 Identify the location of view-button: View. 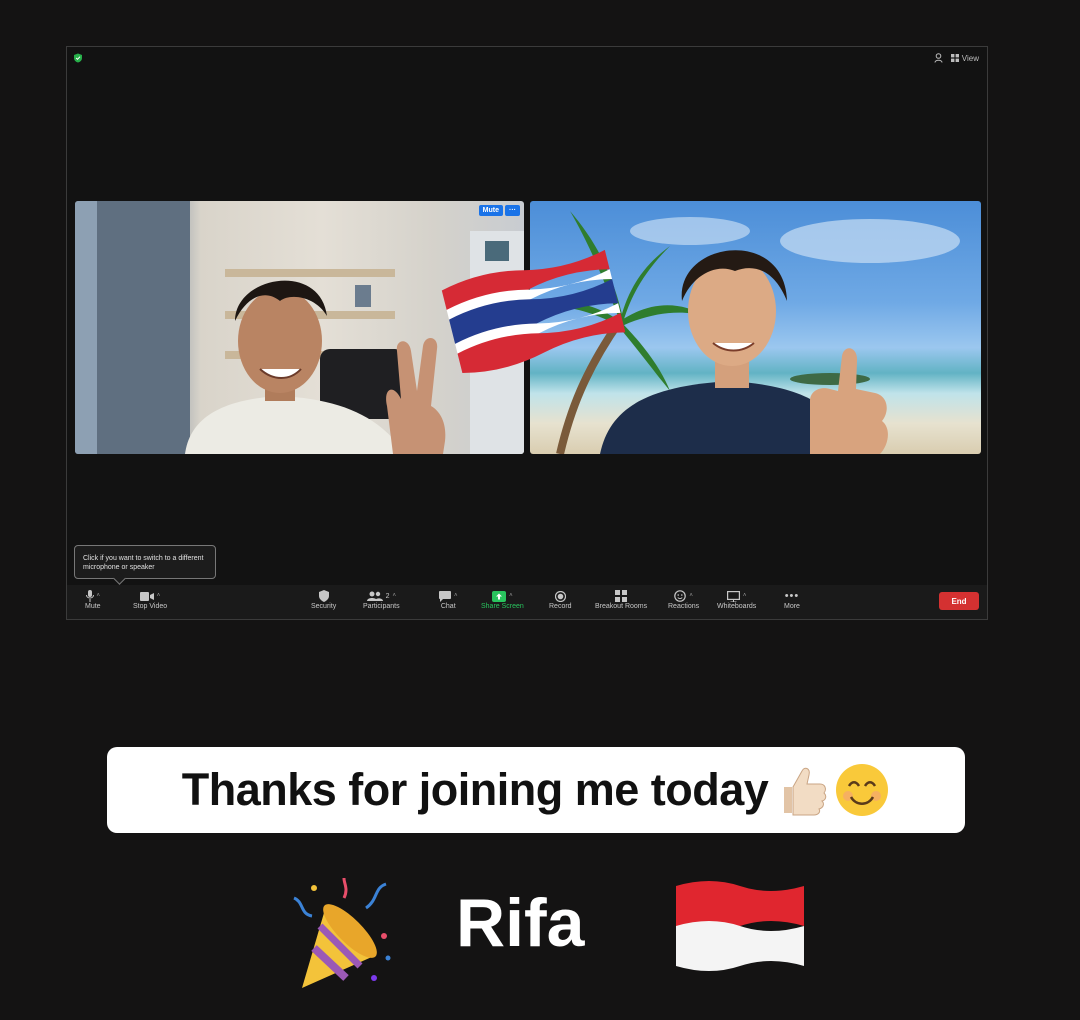
(964, 58).